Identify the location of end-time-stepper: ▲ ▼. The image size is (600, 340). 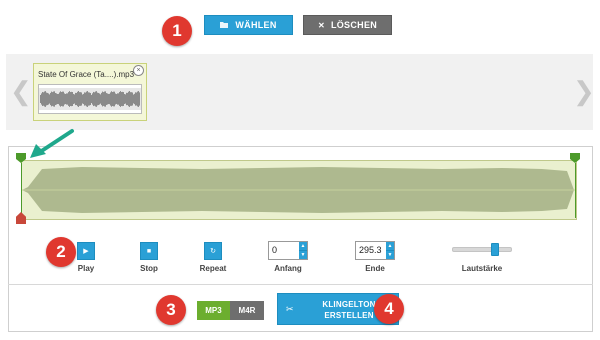
(390, 250).